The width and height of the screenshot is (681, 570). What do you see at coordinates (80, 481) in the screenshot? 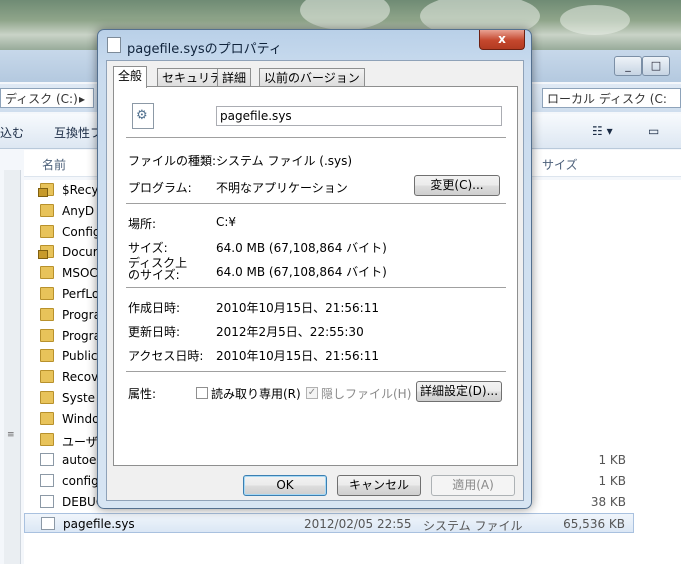
I see `item-name: config` at bounding box center [80, 481].